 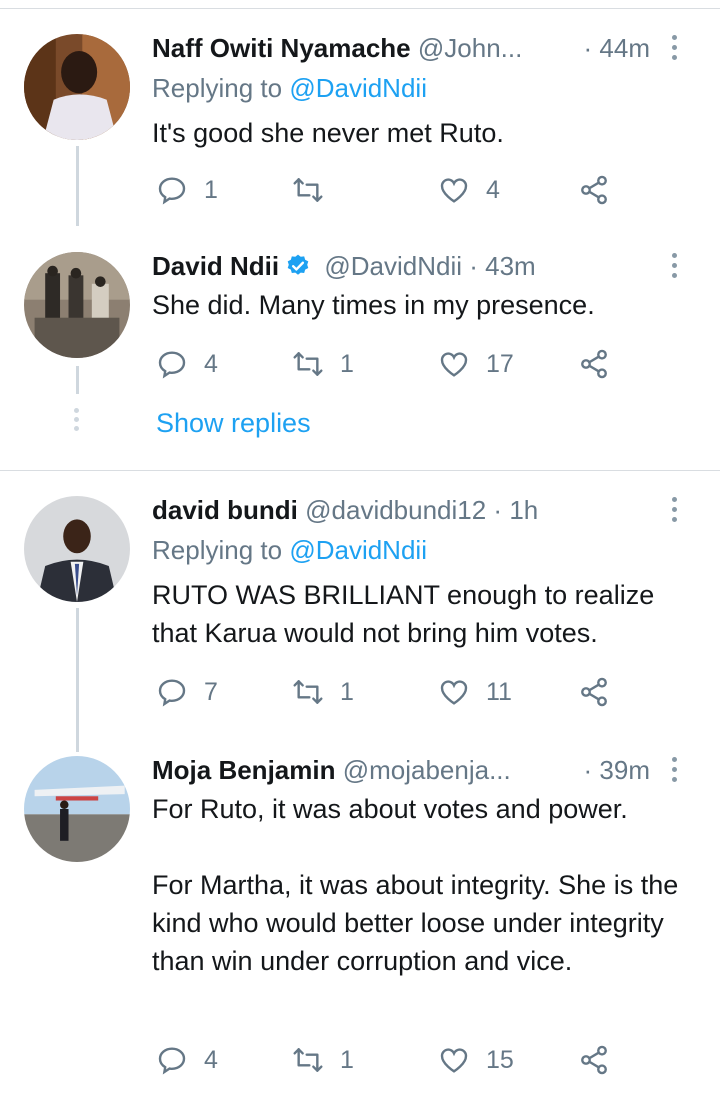 I want to click on show-replies-link: Show replies, so click(x=233, y=423).